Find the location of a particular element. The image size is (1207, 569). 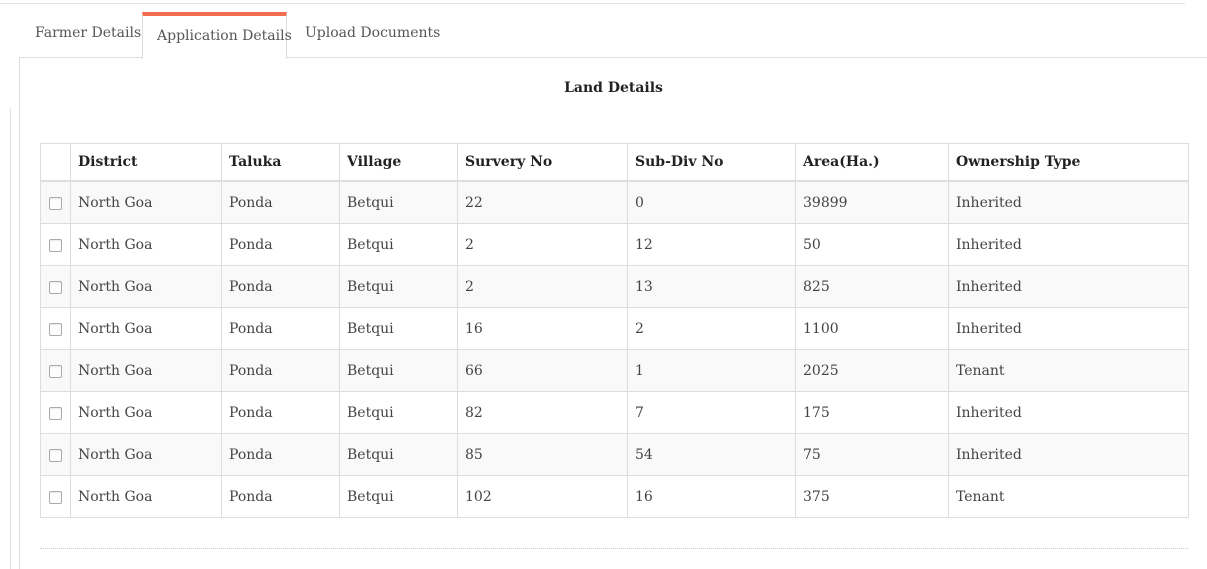

tab-application-details: Application Details is located at coordinates (217, 35).